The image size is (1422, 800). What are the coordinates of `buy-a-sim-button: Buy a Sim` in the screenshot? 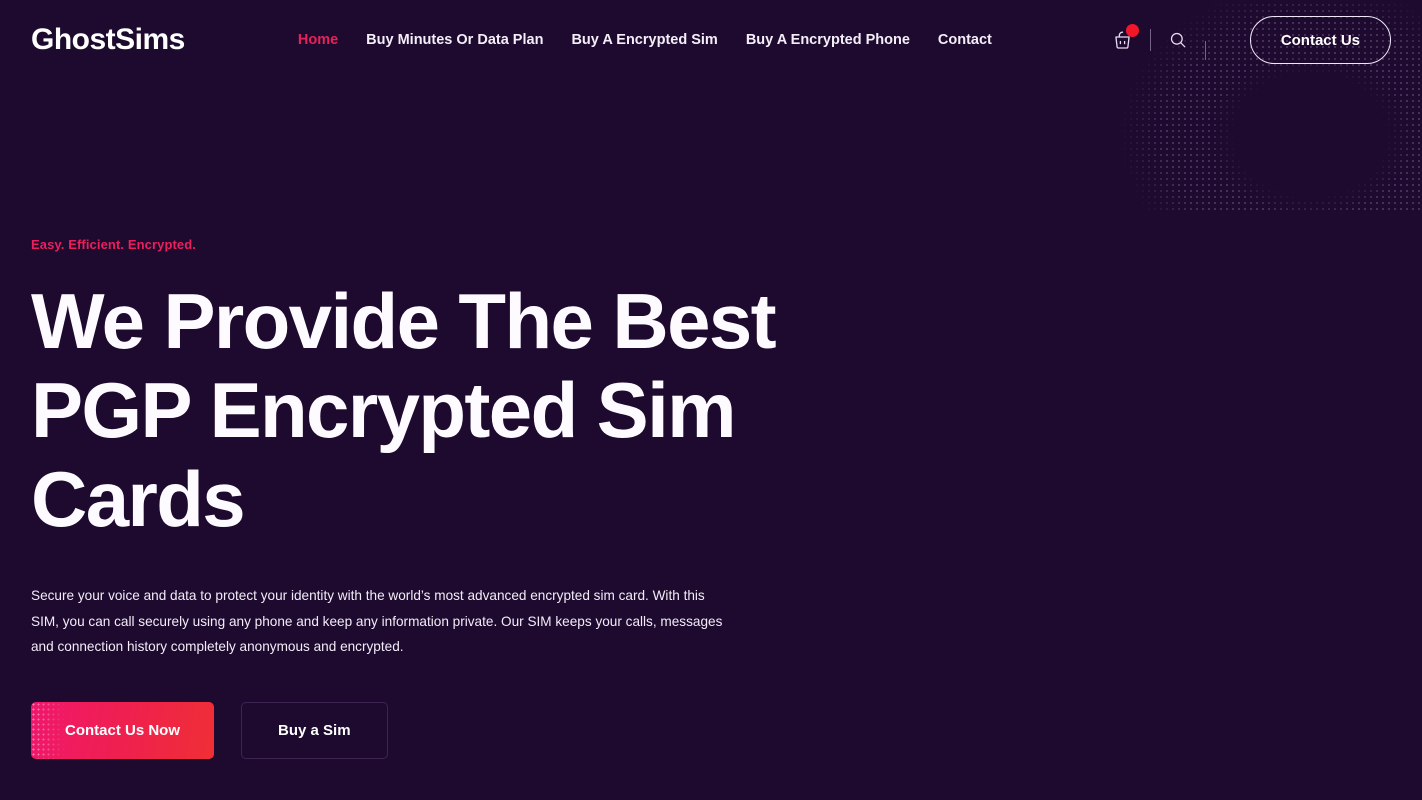 It's located at (314, 730).